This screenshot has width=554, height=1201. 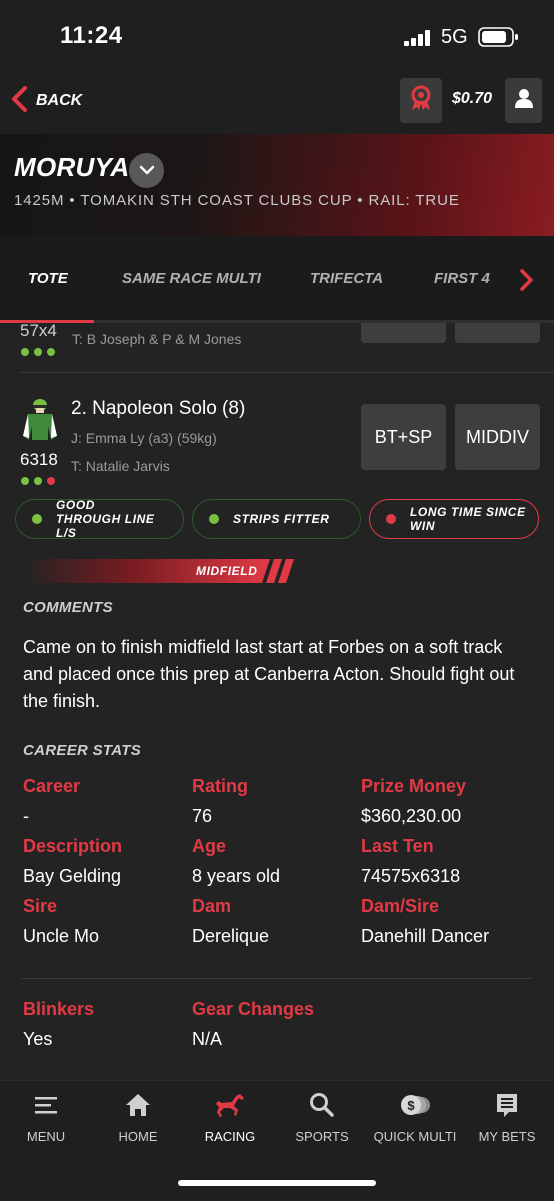 I want to click on stat-value-description: Bay Gelding, so click(x=72, y=876).